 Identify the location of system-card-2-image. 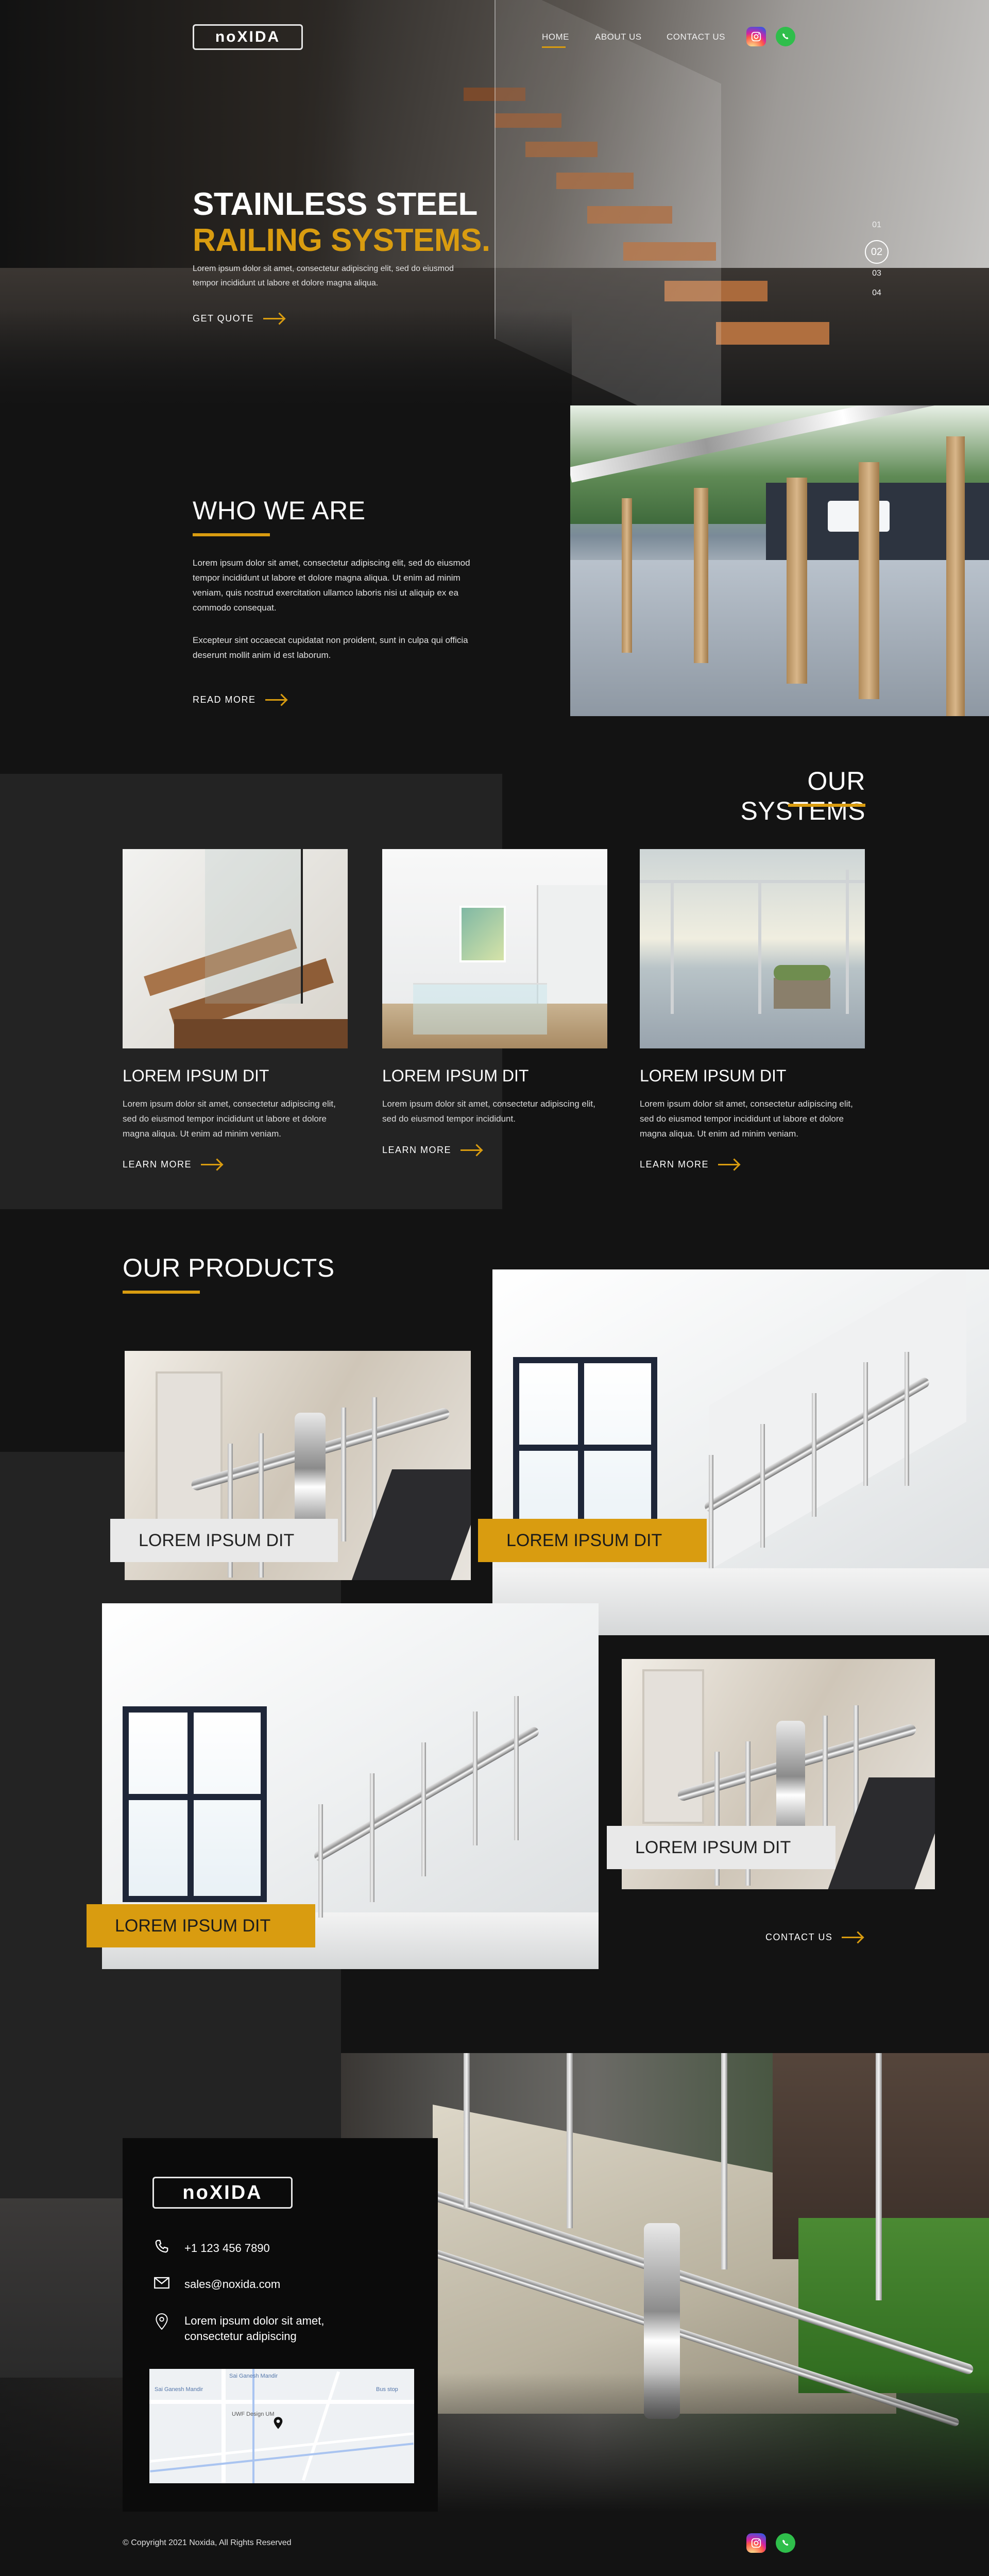
(494, 948).